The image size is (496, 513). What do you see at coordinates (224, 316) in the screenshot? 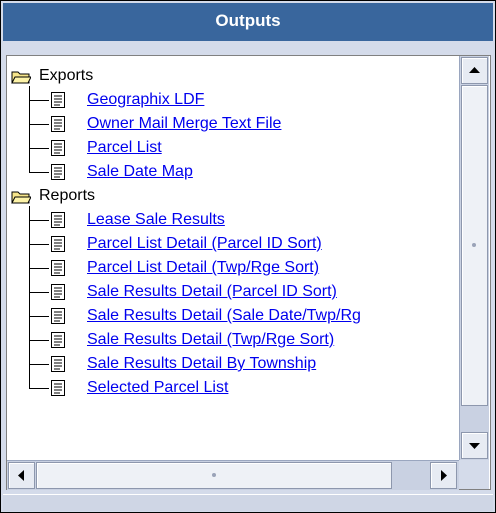
I see `tree-item-link: Sale Results Detail (Sale Date/Twp/Rg` at bounding box center [224, 316].